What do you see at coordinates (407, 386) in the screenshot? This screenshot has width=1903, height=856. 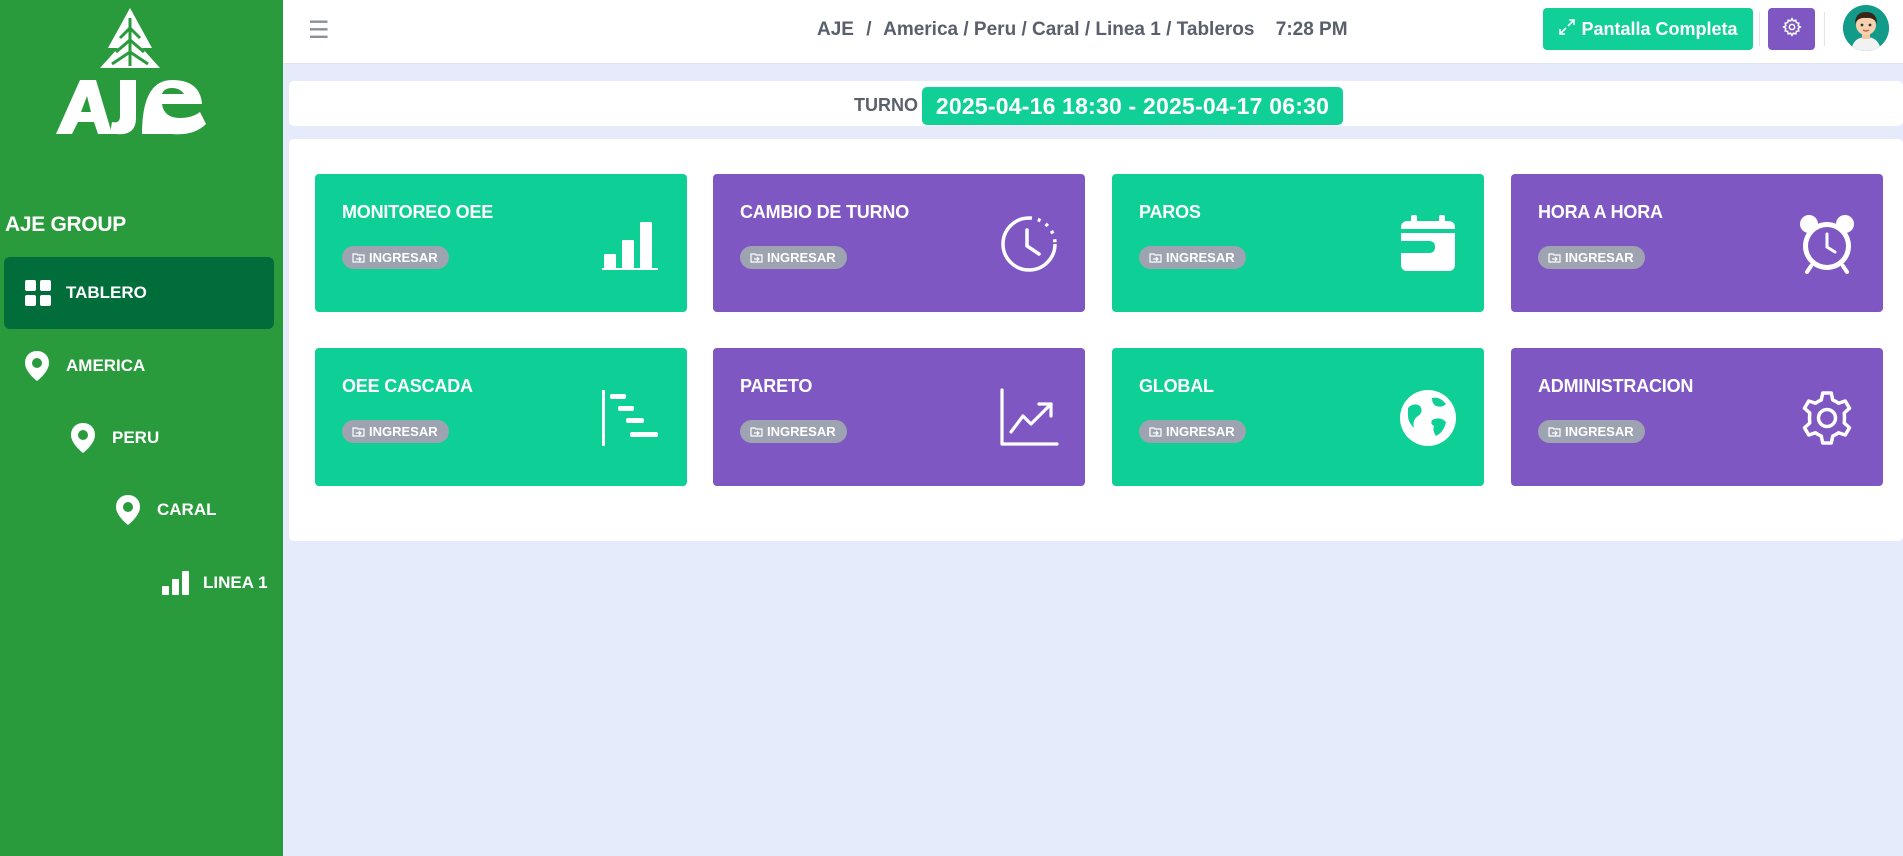 I see `card-title: OEE CASCADA` at bounding box center [407, 386].